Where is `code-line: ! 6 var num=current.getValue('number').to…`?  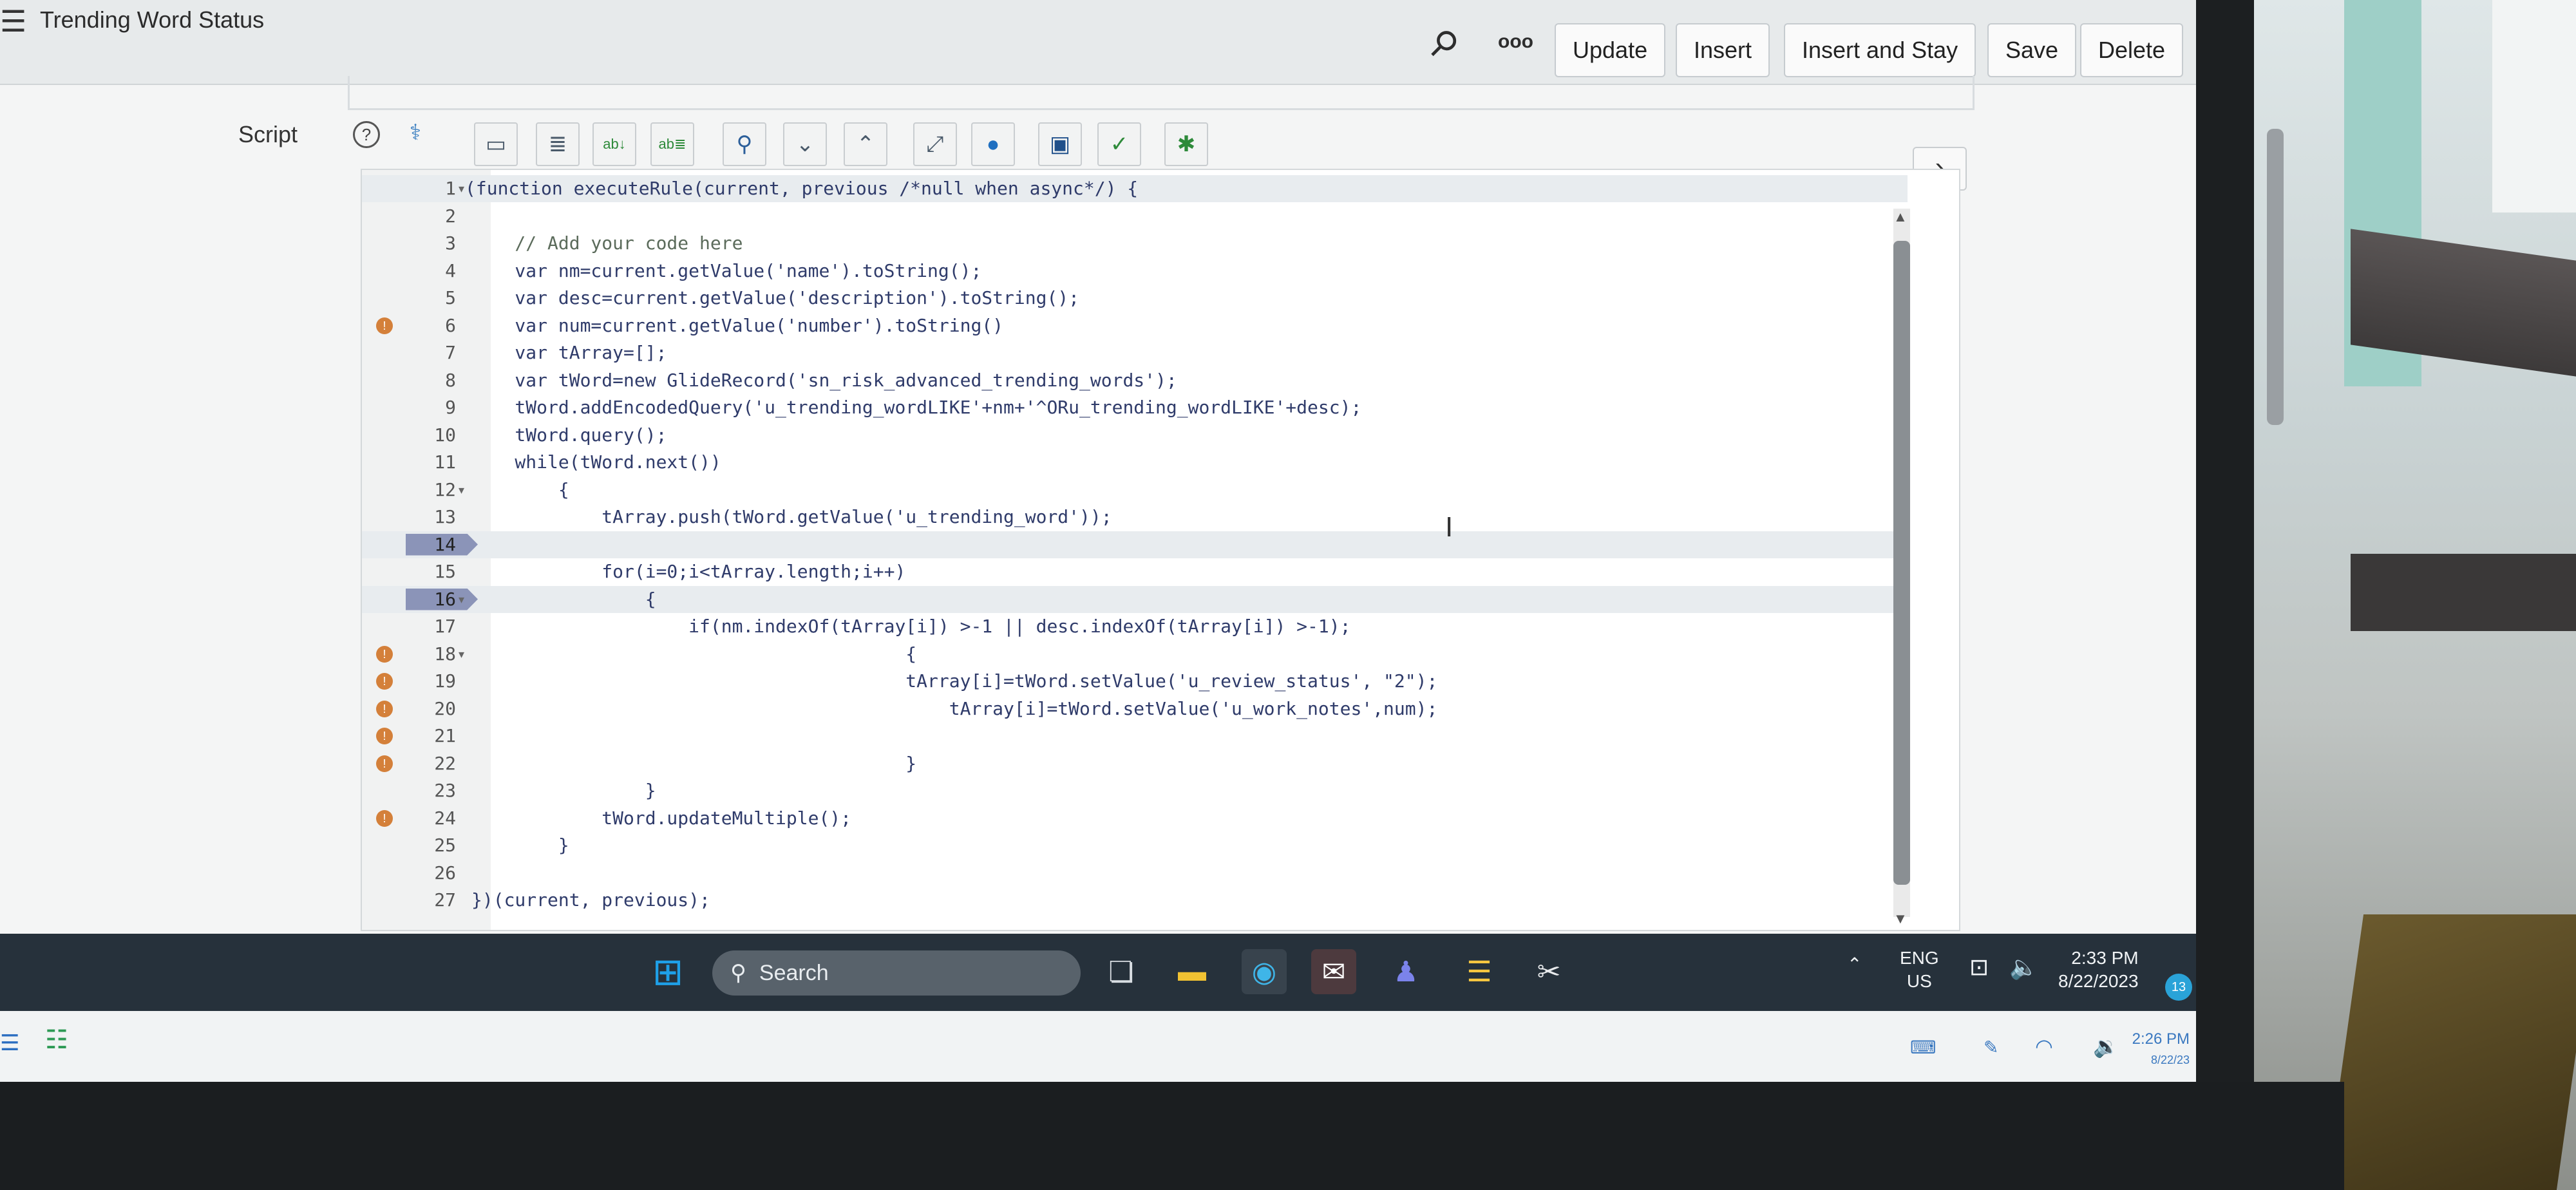
code-line: ! 6 var num=current.getValue('number').to… is located at coordinates (1135, 325).